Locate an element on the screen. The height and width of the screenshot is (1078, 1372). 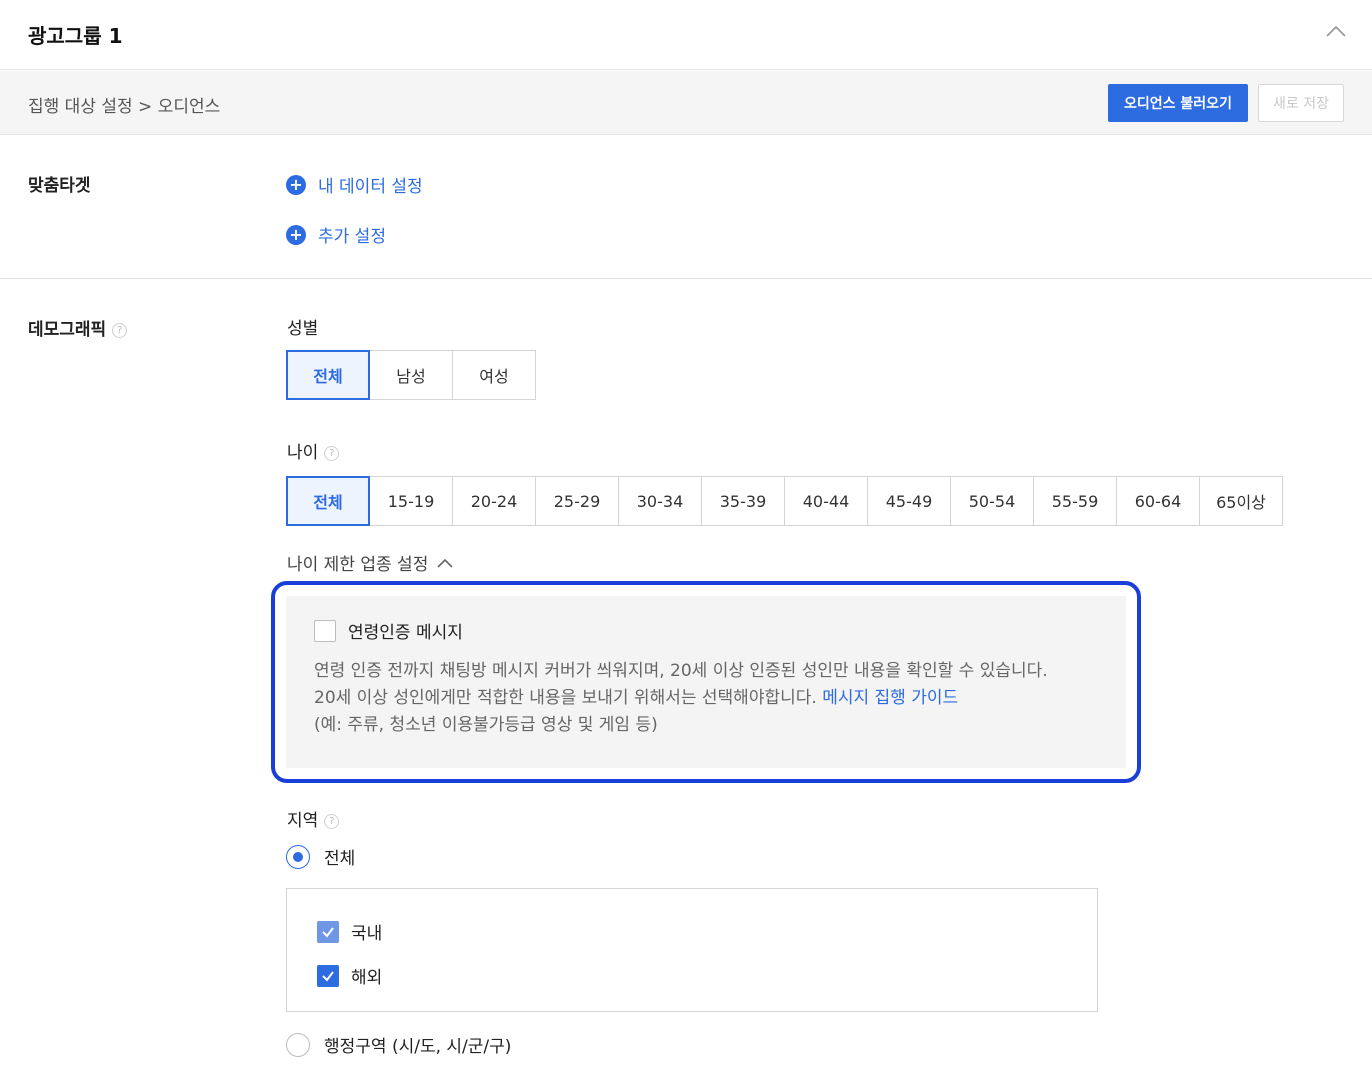
age-option: 60-64 is located at coordinates (1158, 501).